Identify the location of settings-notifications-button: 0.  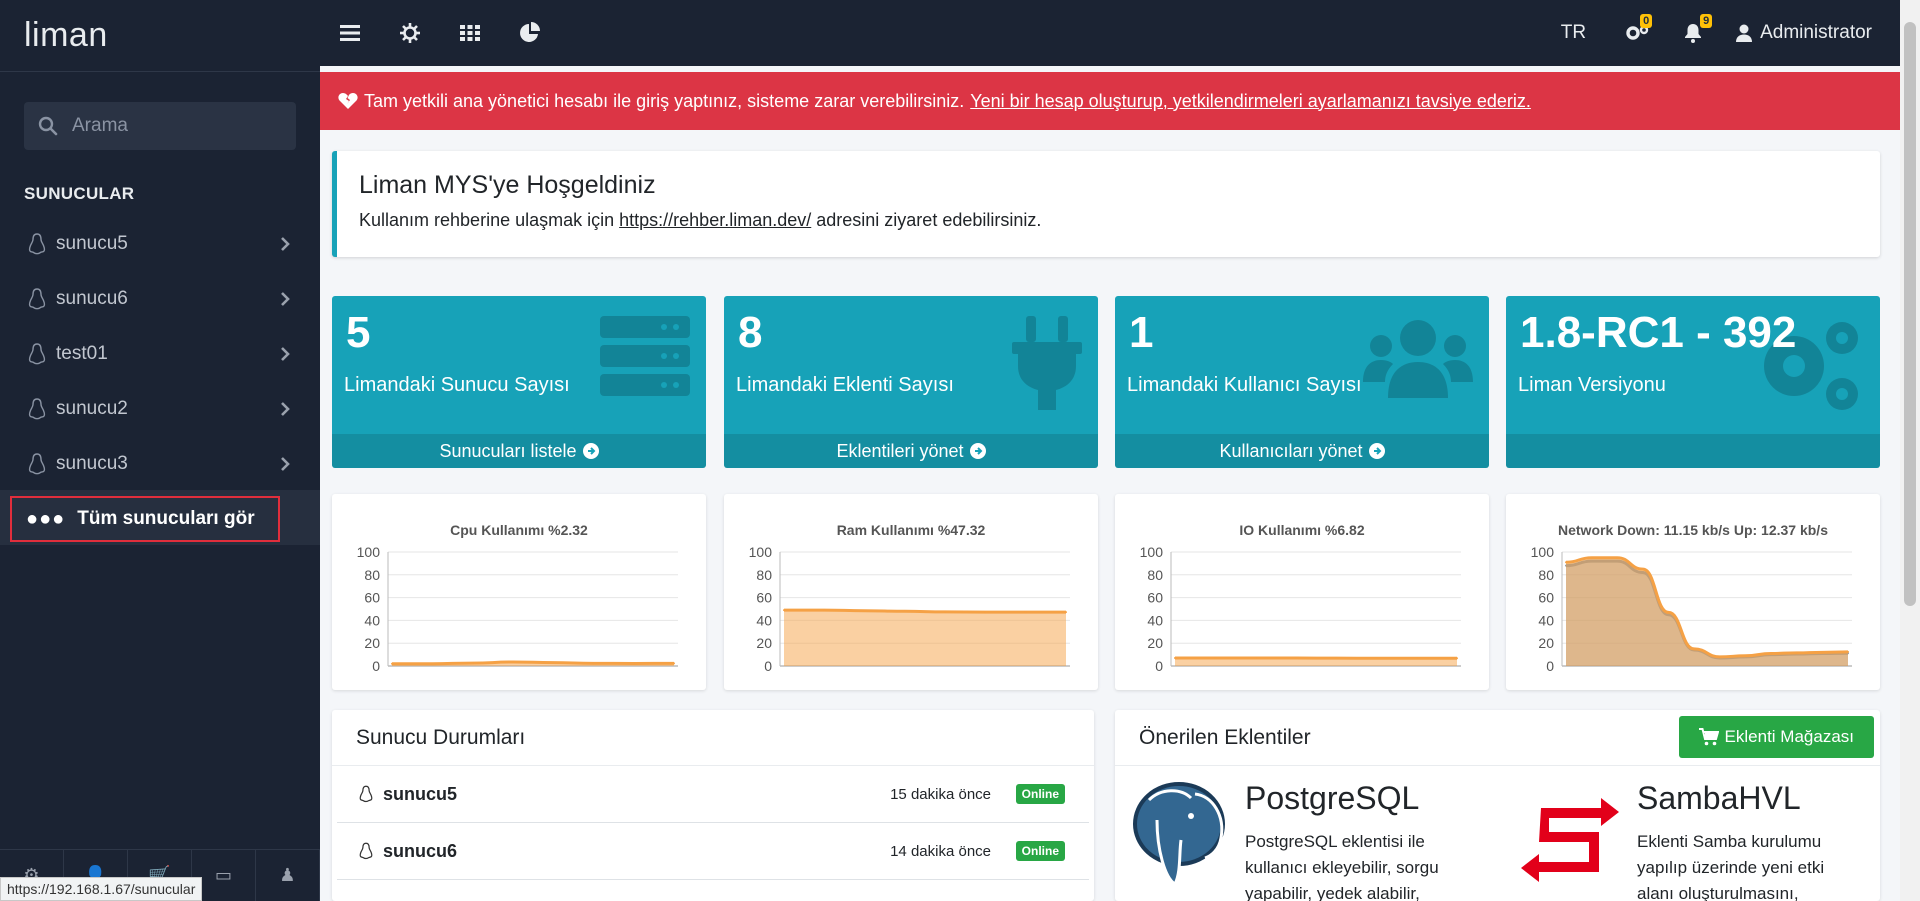
(1638, 28).